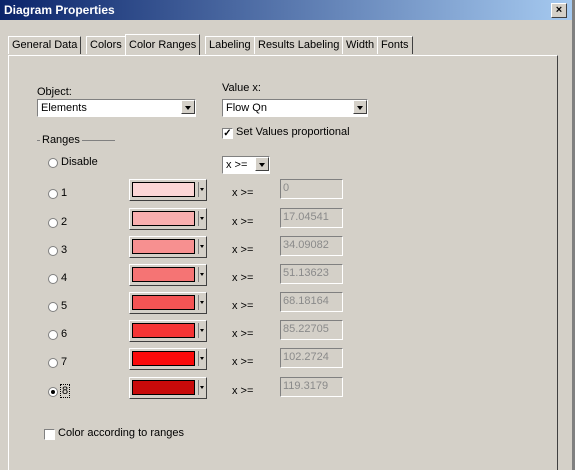 The width and height of the screenshot is (582, 470). Describe the element at coordinates (395, 45) in the screenshot. I see `tab-fonts: Fonts` at that location.